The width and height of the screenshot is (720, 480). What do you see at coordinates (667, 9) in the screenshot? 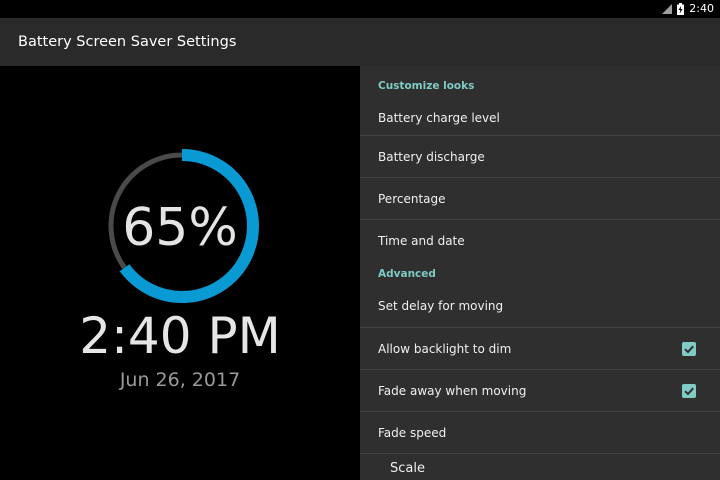
I see `signal-icon` at bounding box center [667, 9].